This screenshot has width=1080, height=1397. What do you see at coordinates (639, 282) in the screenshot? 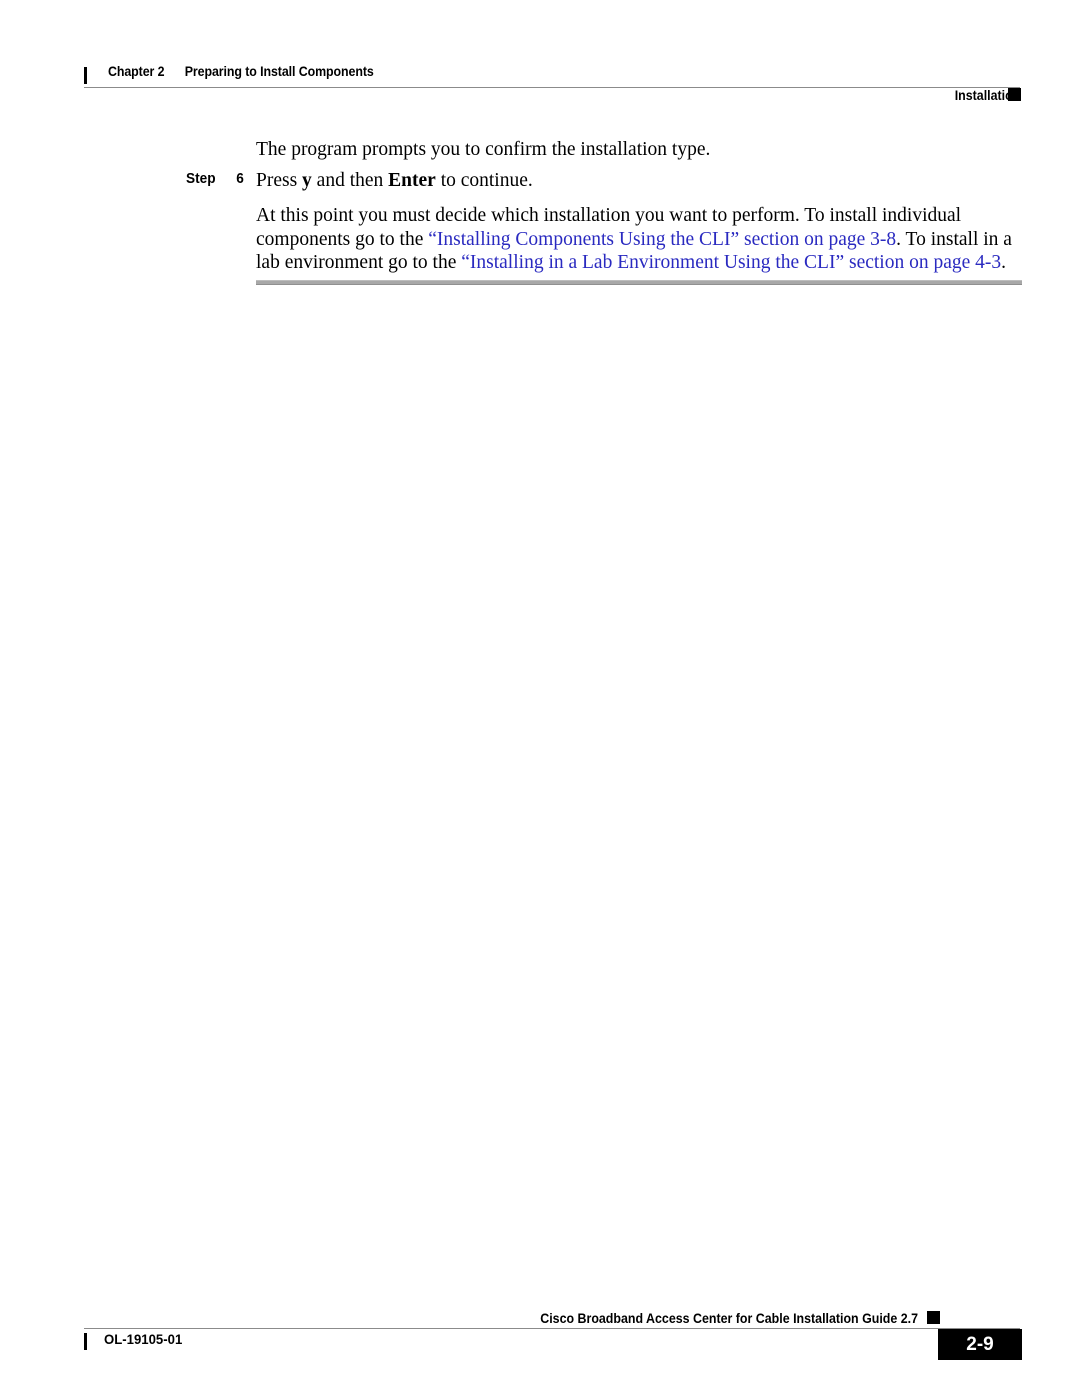
I see `section-divider` at bounding box center [639, 282].